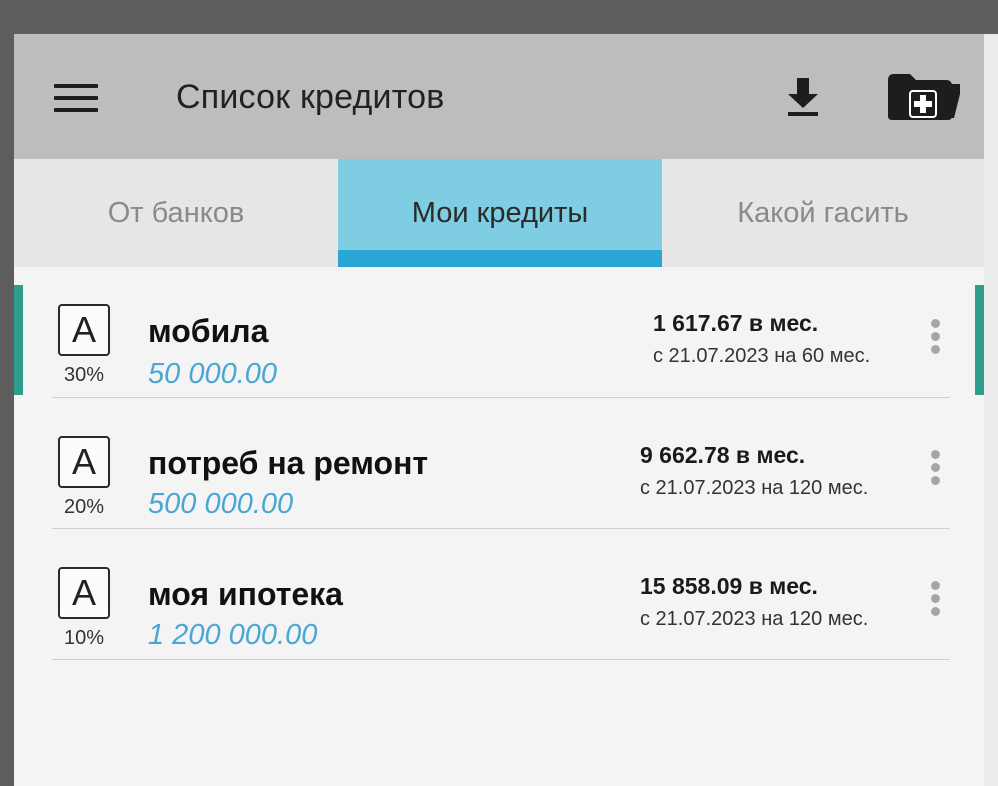  What do you see at coordinates (924, 97) in the screenshot?
I see `folder-add-icon` at bounding box center [924, 97].